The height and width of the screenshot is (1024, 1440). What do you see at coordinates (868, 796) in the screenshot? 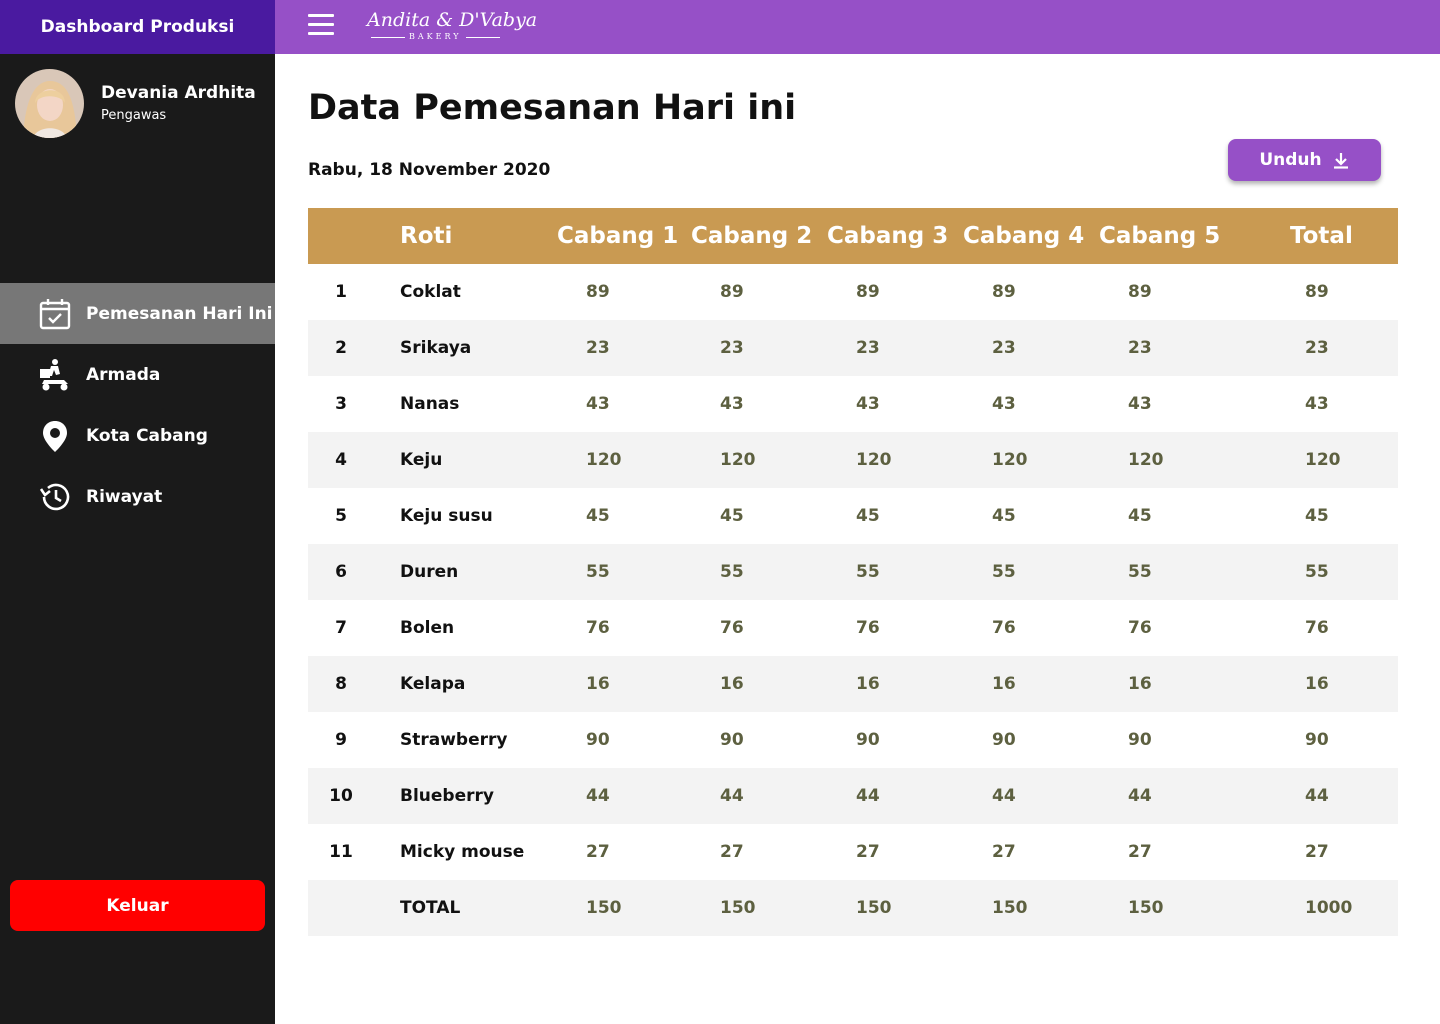
I see `row-cabang-3: 44` at bounding box center [868, 796].